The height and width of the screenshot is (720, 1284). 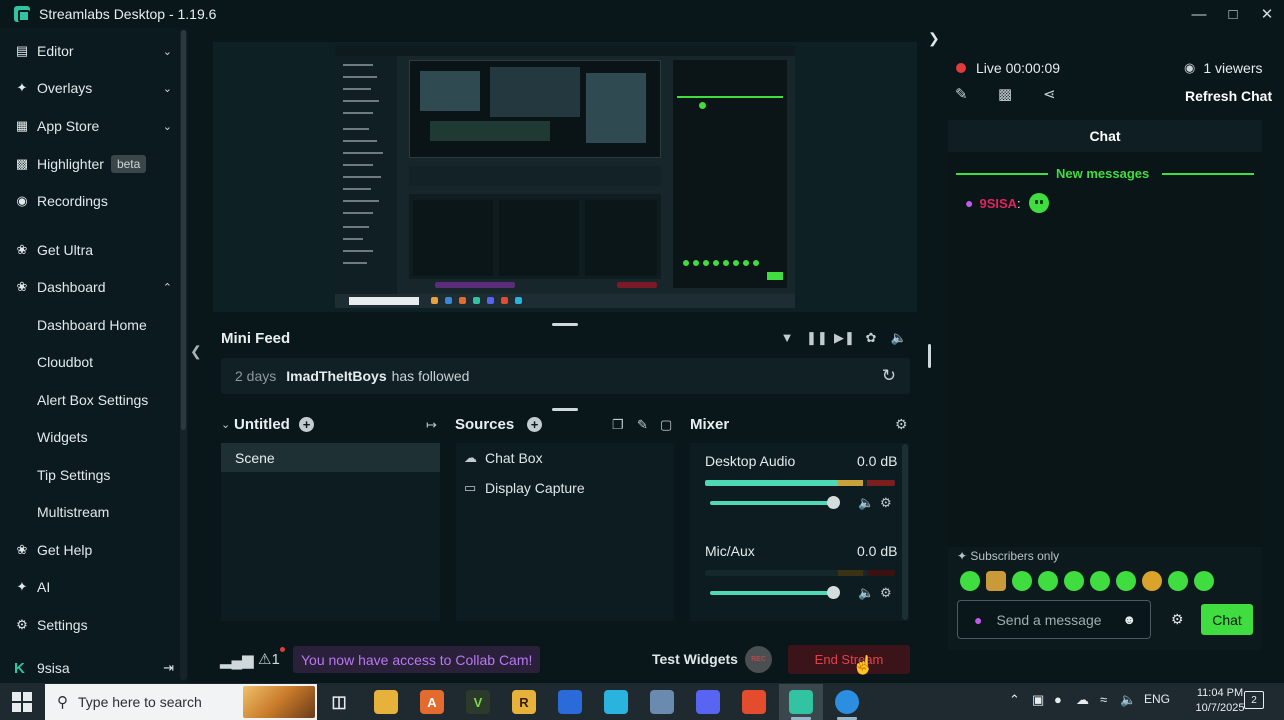 What do you see at coordinates (961, 94) in the screenshot?
I see `pencil-icon: ✎` at bounding box center [961, 94].